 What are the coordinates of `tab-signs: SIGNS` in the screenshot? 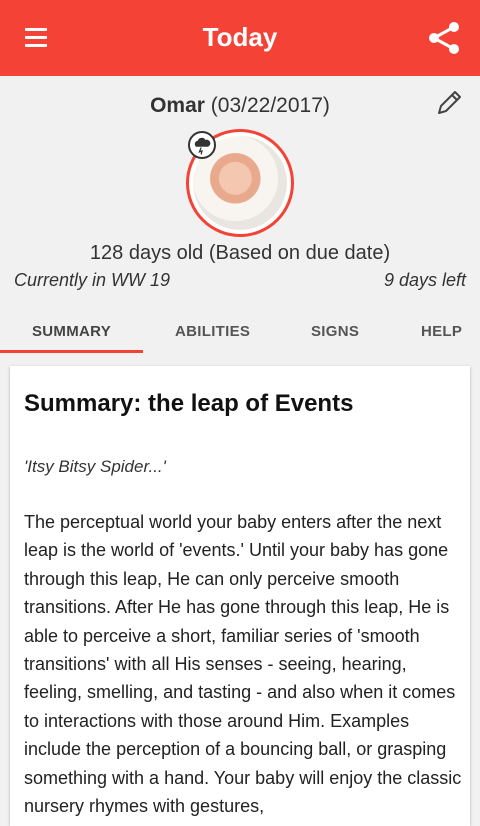 It's located at (335, 331).